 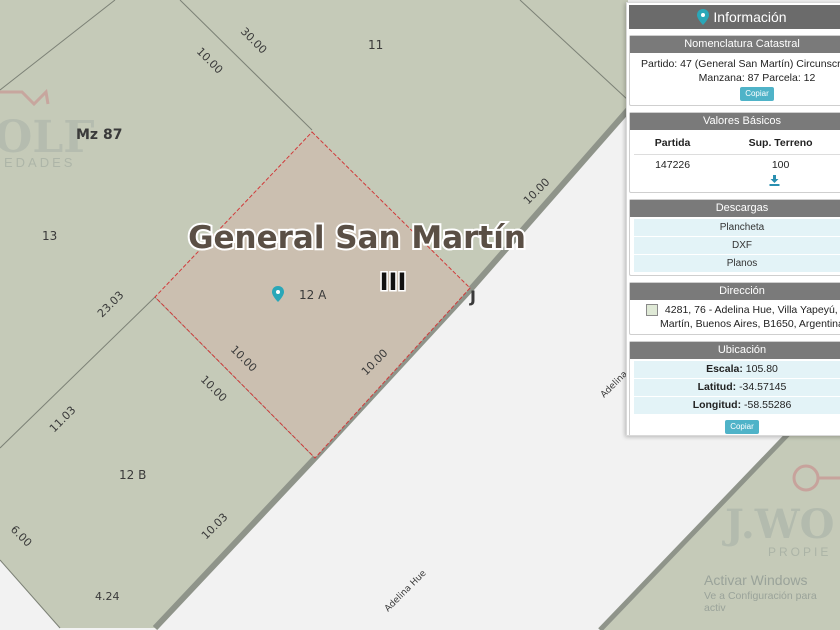 I want to click on valores-header: Valores Básicos, so click(x=735, y=121).